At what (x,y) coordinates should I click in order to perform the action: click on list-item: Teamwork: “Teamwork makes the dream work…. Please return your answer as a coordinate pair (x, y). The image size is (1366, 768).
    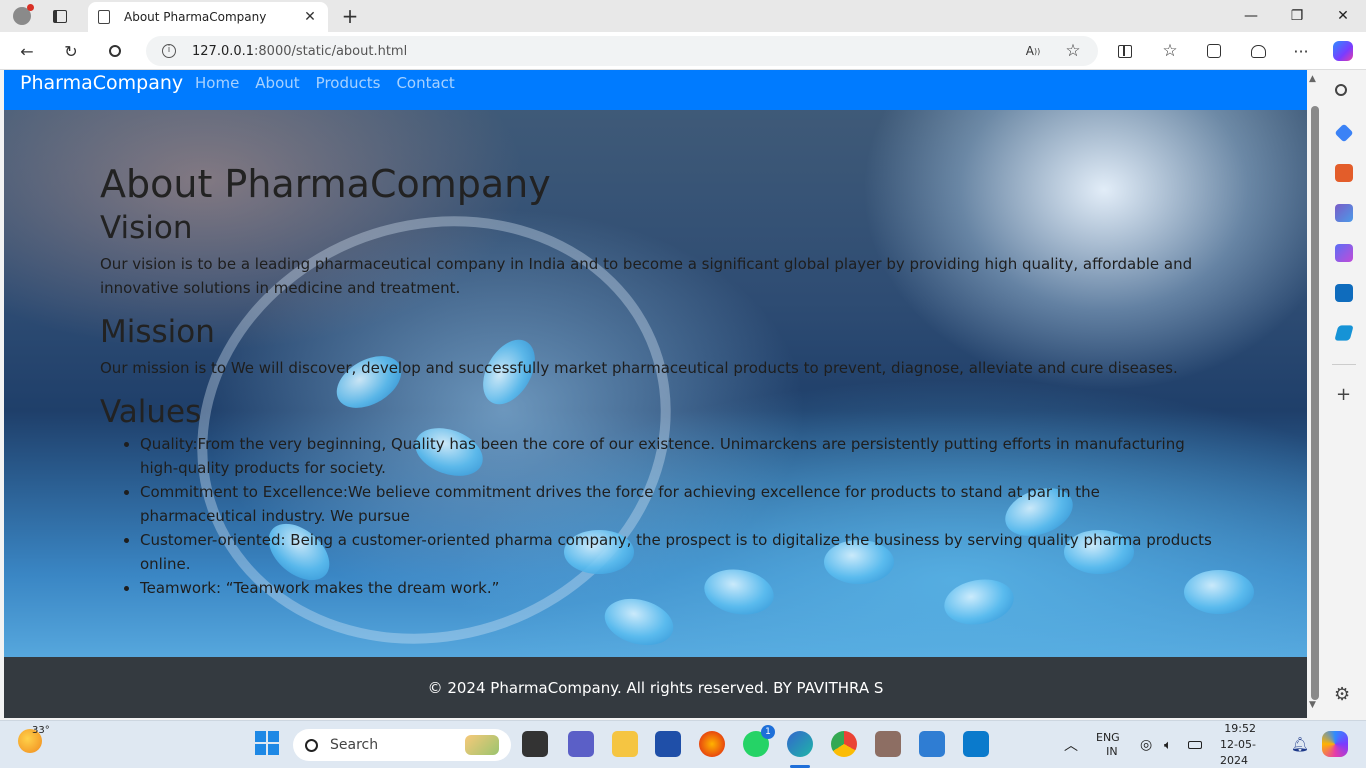
    Looking at the image, I should click on (680, 588).